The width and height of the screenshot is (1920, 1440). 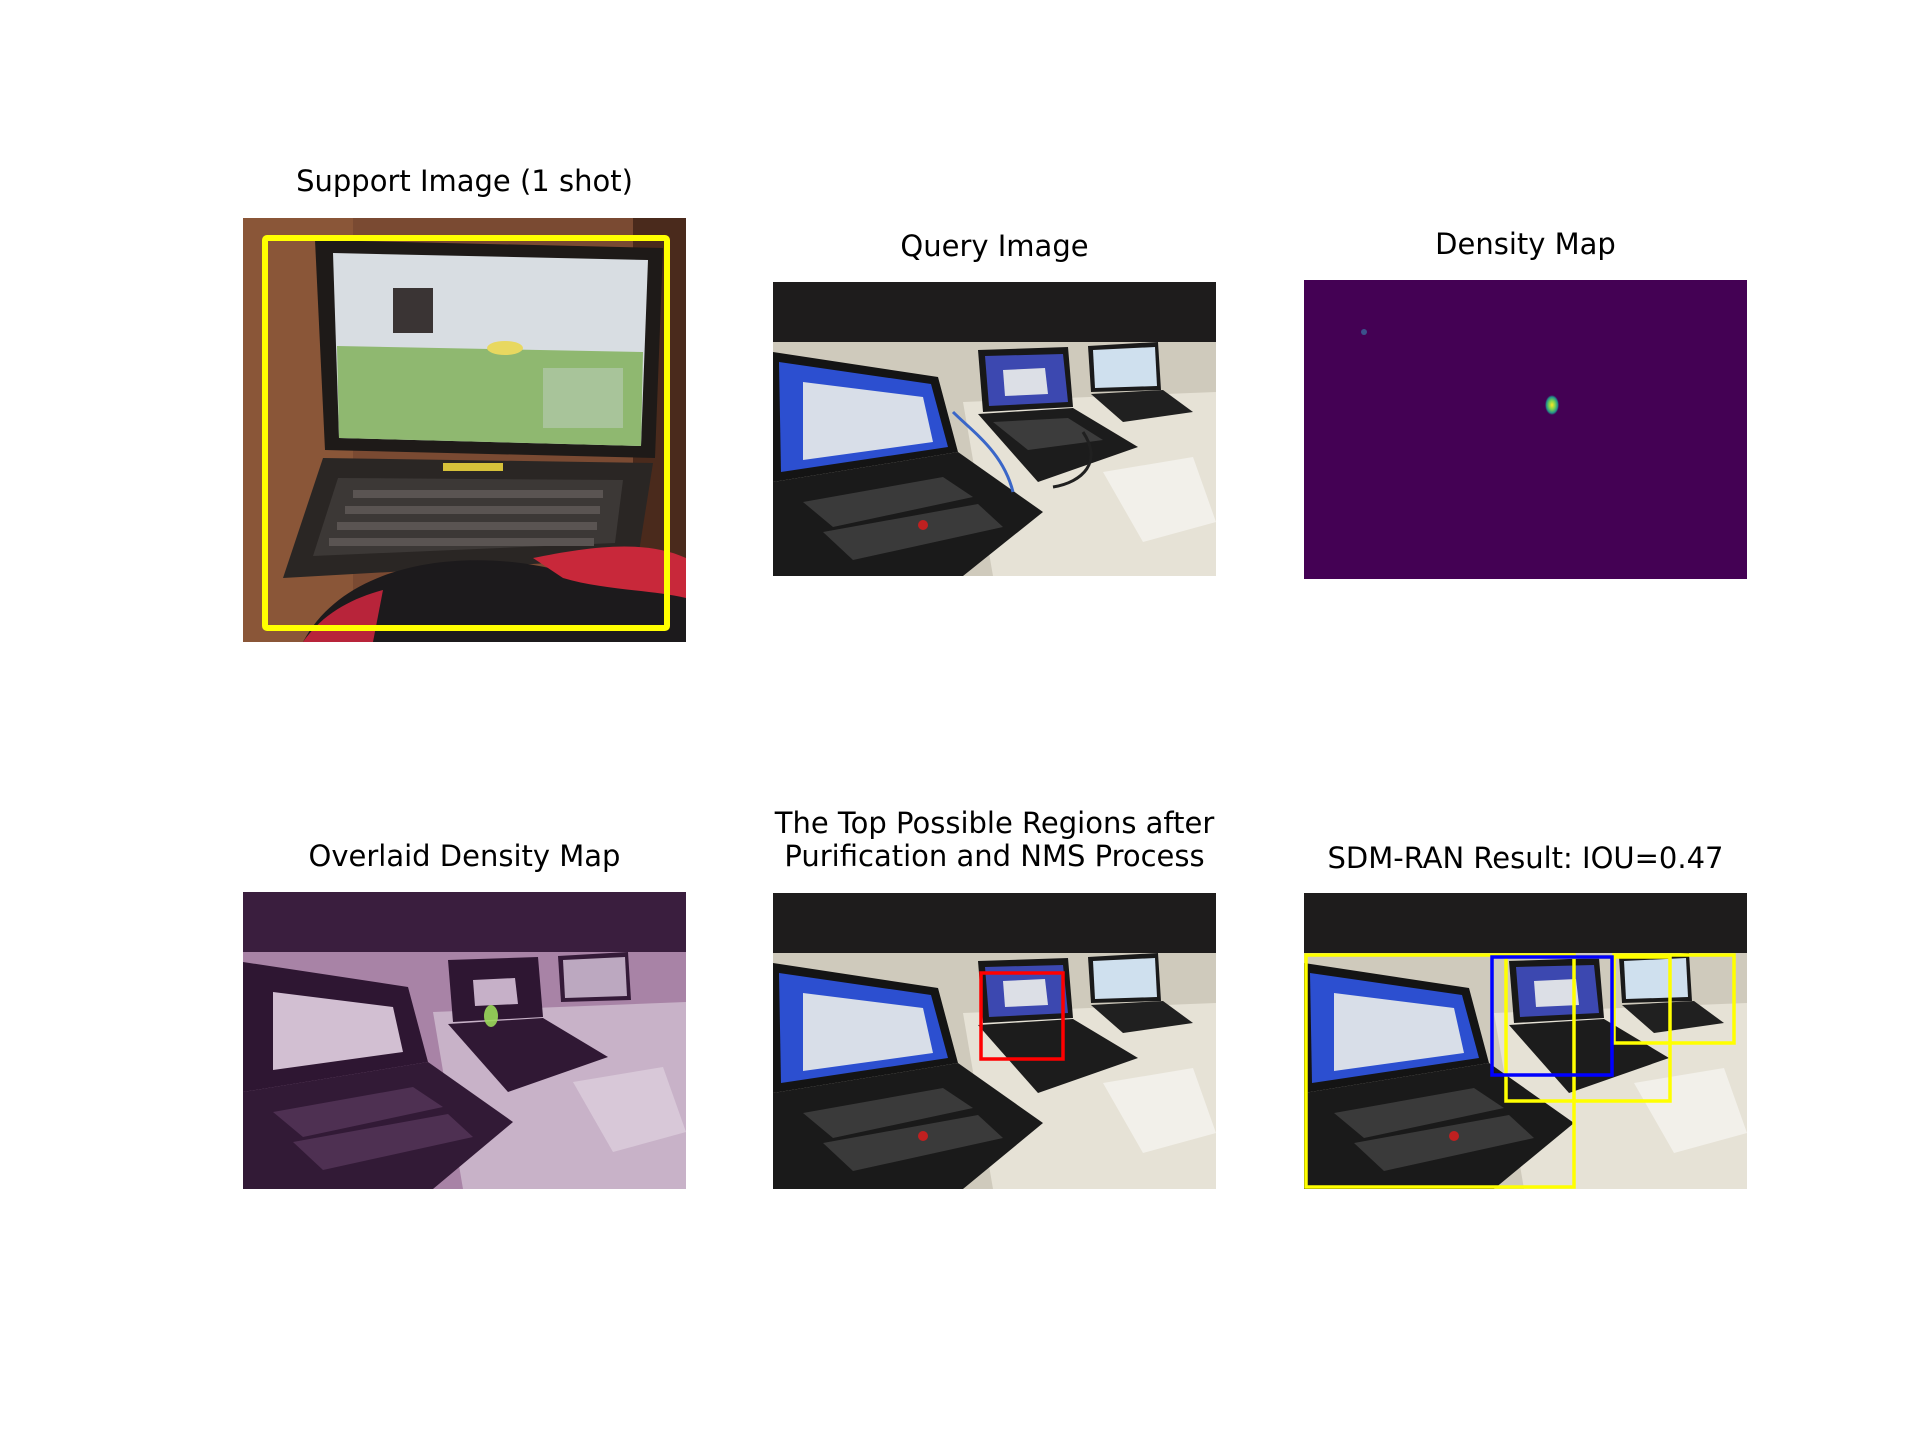 I want to click on support-image-title: Support Image (1 shot), so click(x=464, y=181).